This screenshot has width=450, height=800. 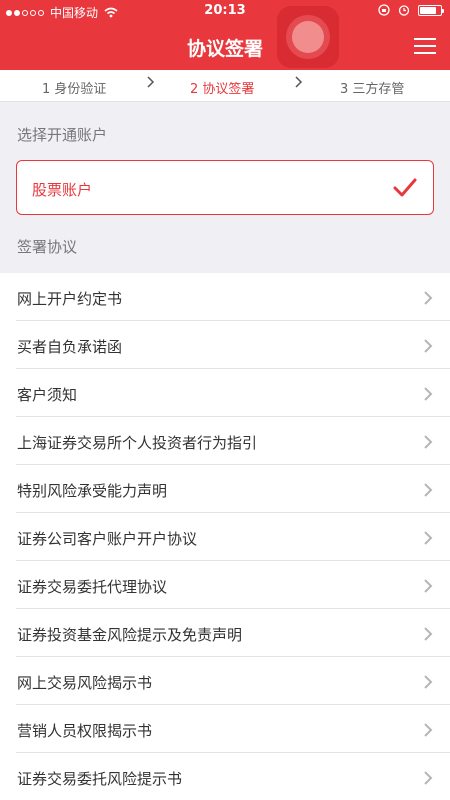 I want to click on agreement-row: 客户须知, so click(x=225, y=393).